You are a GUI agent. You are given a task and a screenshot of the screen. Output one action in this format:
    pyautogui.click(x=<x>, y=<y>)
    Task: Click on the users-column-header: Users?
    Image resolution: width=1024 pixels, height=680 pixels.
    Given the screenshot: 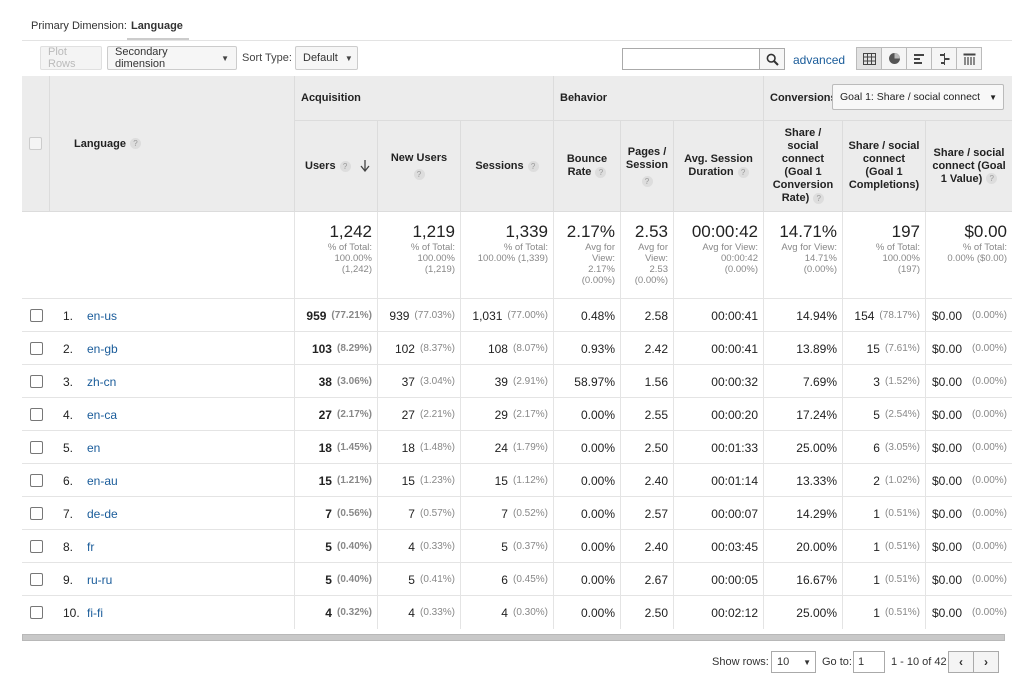 What is the action you would take?
    pyautogui.click(x=336, y=166)
    